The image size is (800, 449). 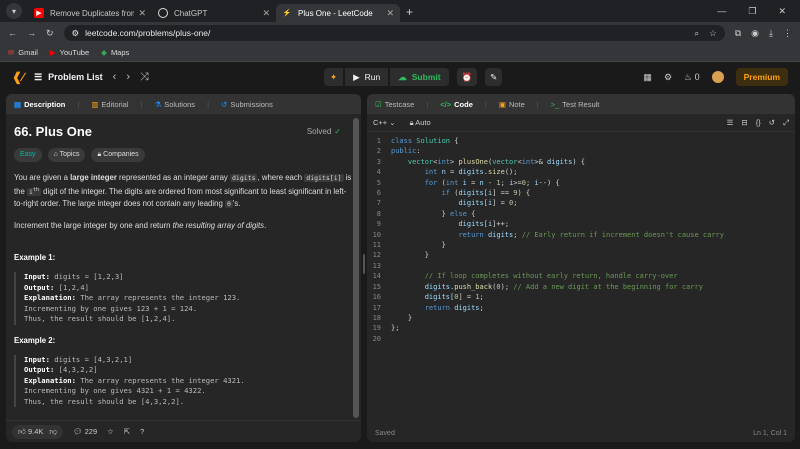 What do you see at coordinates (110, 431) in the screenshot?
I see `star-icon: ☆` at bounding box center [110, 431].